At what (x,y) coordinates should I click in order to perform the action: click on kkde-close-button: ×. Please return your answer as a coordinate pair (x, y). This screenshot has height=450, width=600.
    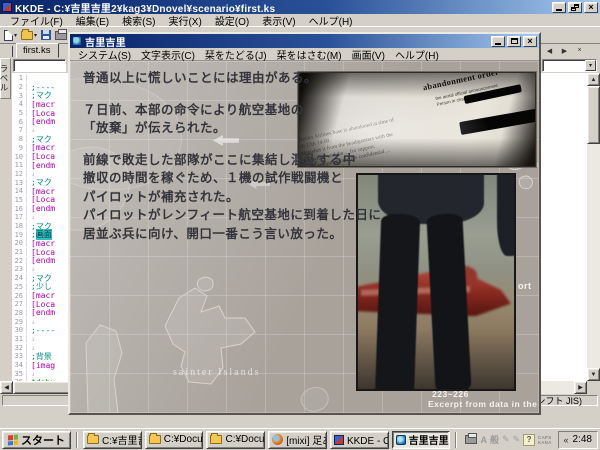
    Looking at the image, I should click on (591, 7).